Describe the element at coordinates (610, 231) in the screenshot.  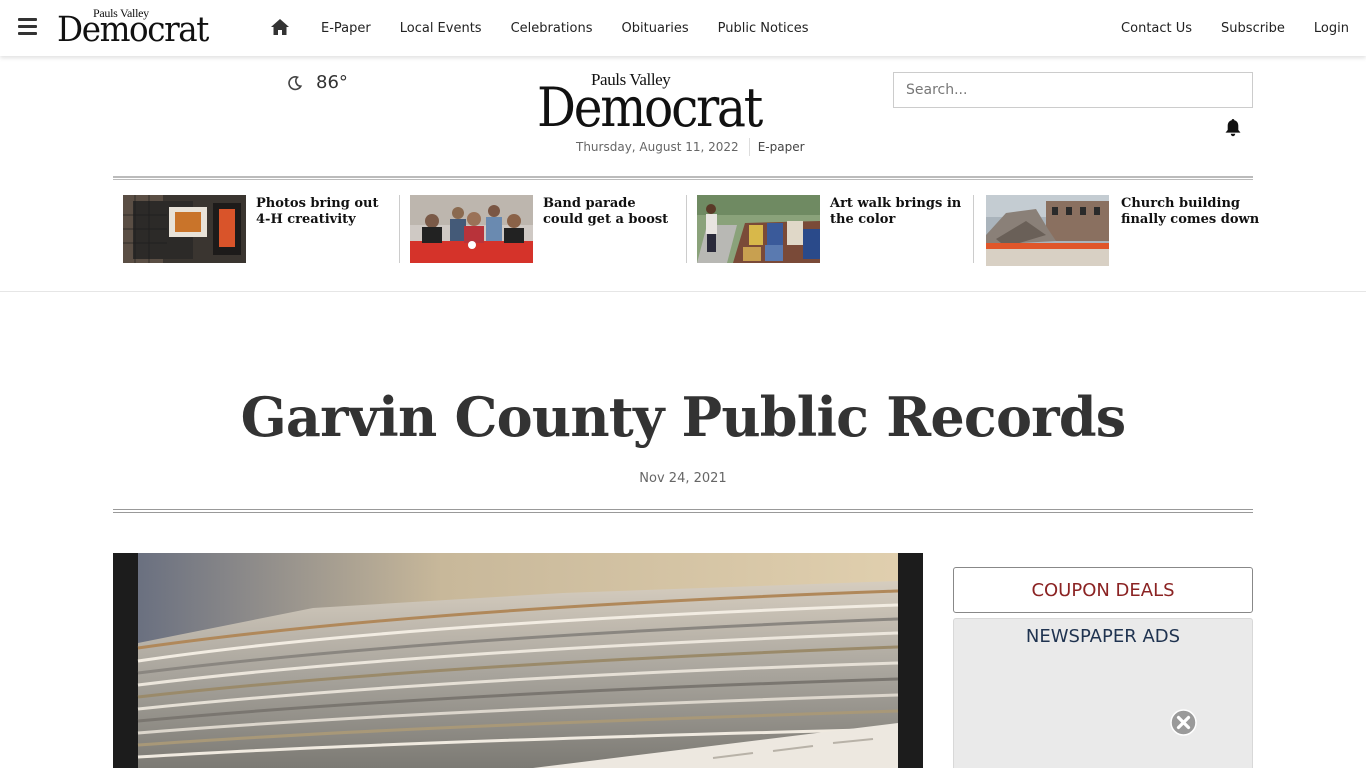
I see `headline-title: Band parade could get a boost` at that location.